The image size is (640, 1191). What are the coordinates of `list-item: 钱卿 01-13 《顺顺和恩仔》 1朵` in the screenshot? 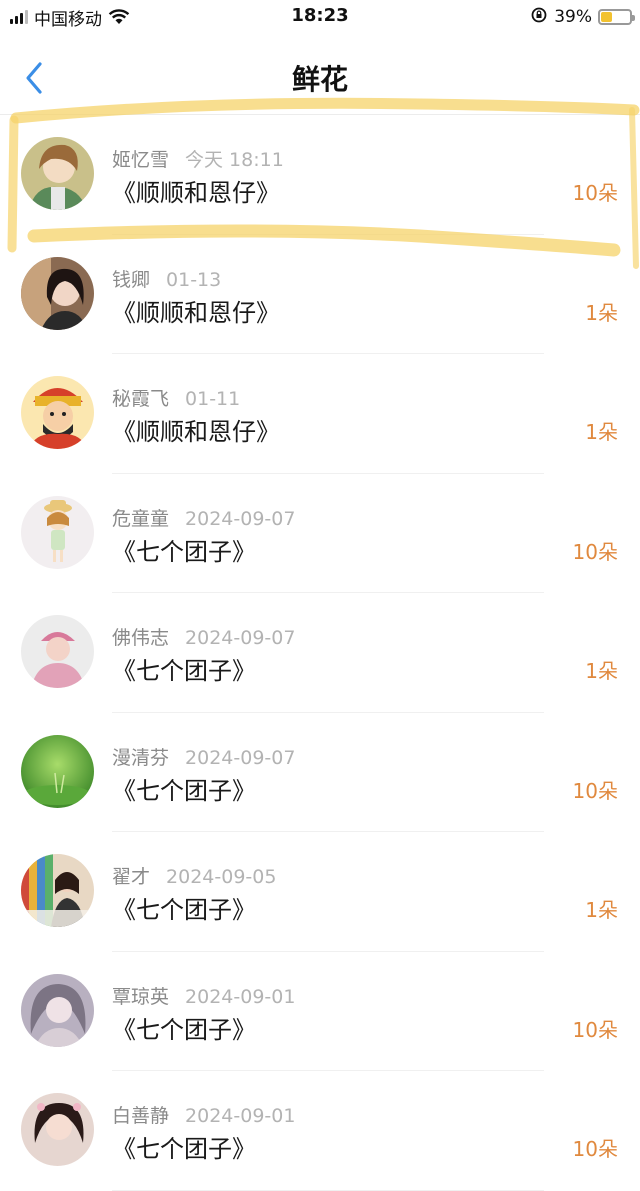 It's located at (320, 294).